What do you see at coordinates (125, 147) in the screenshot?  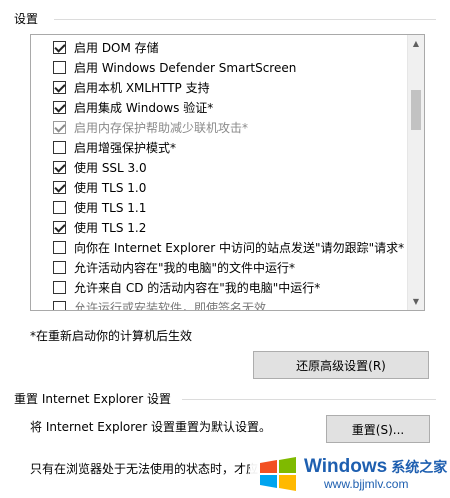 I see `option-label: 启用增强保护模式*` at bounding box center [125, 147].